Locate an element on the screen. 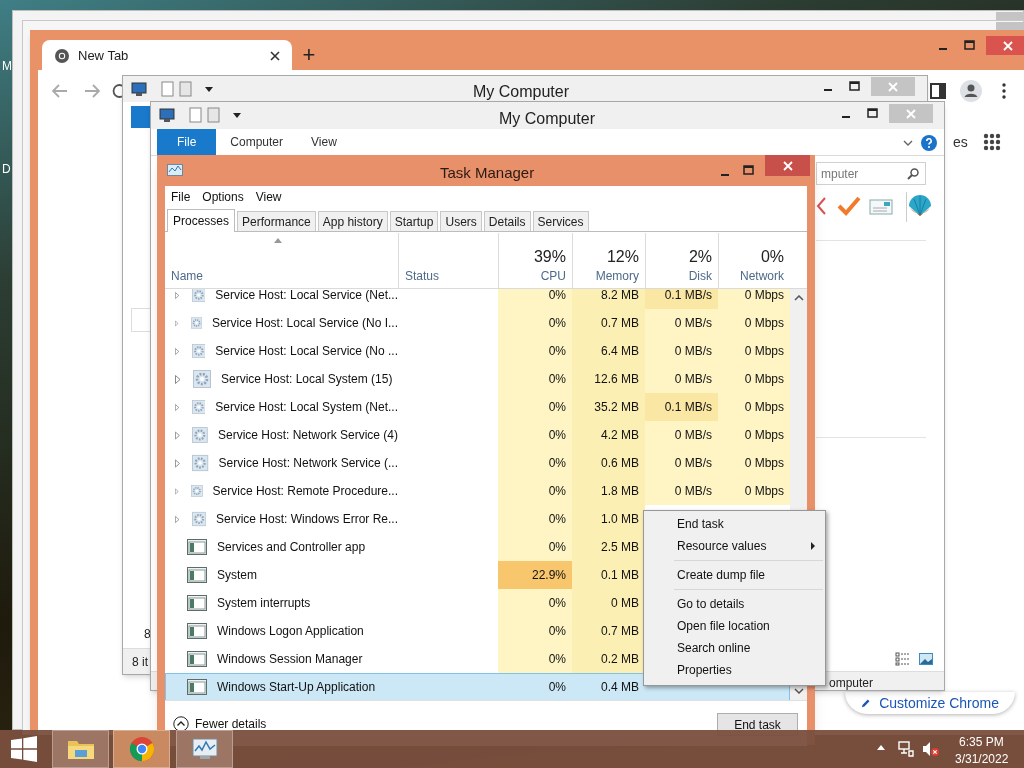  table-cell: 6.4 MB is located at coordinates (608, 351).